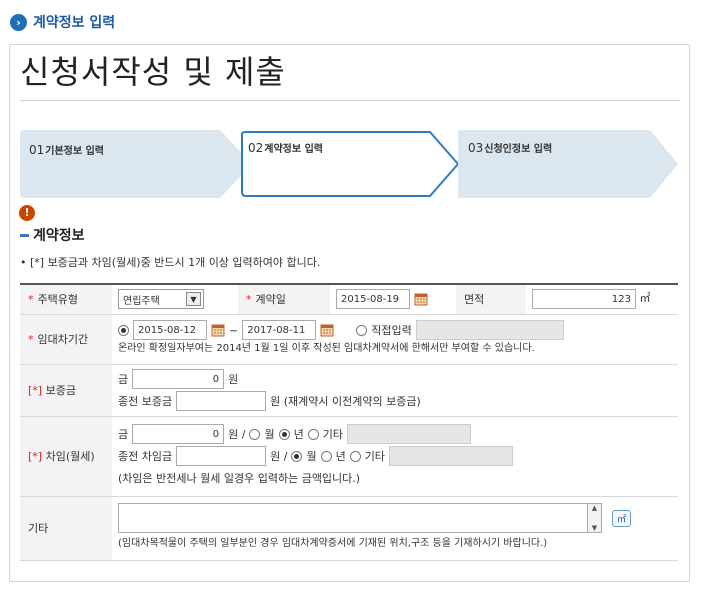 The image size is (701, 591). What do you see at coordinates (450, 456) in the screenshot?
I see `prev-rent-other-input` at bounding box center [450, 456].